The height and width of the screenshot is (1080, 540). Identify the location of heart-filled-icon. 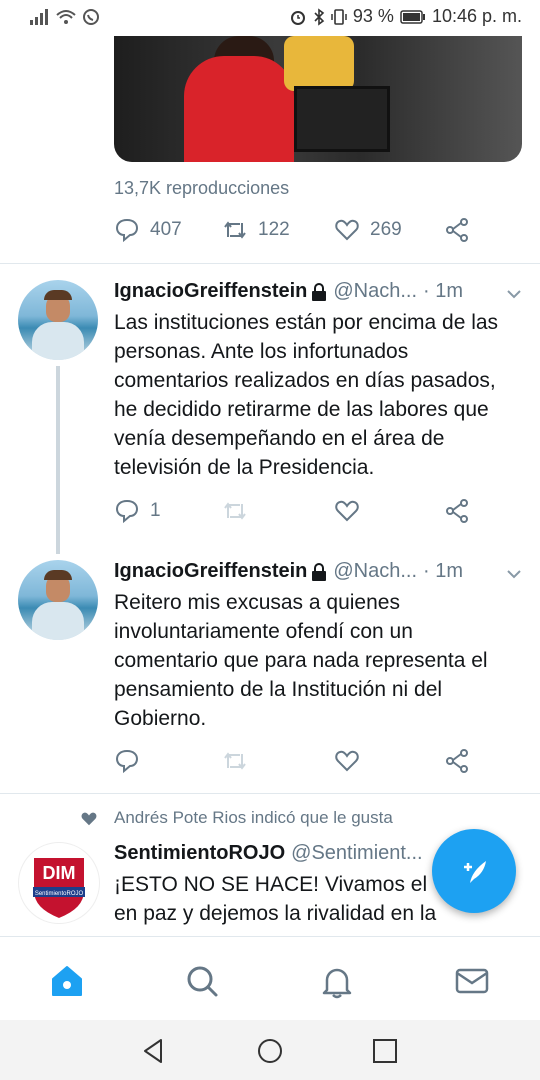
(89, 819).